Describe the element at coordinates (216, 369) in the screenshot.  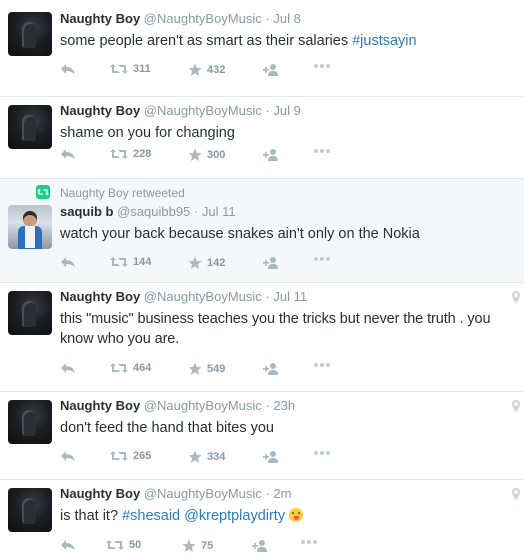
I see `favorite-count: 549` at that location.